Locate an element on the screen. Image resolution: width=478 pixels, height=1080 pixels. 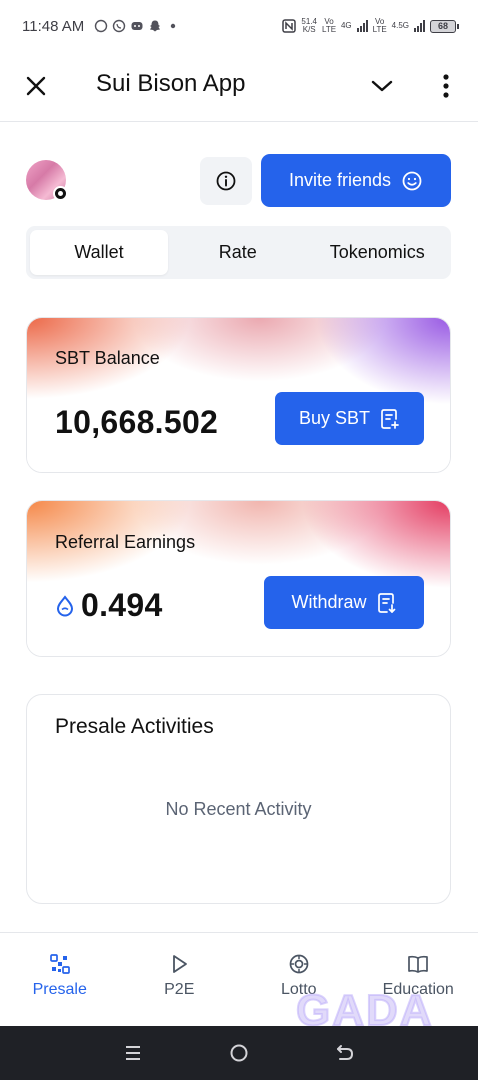
back-icon is located at coordinates (345, 1052).